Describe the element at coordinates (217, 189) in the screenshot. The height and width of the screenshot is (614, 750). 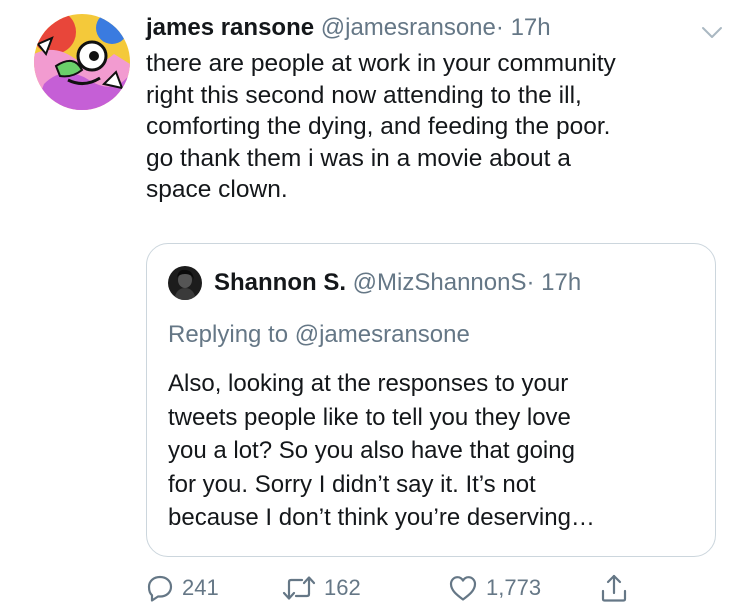
I see `tweet-text-line: space clown.` at that location.